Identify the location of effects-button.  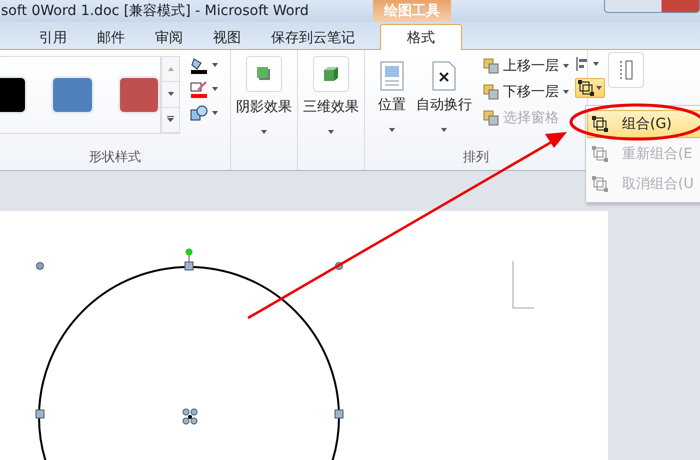
(204, 113).